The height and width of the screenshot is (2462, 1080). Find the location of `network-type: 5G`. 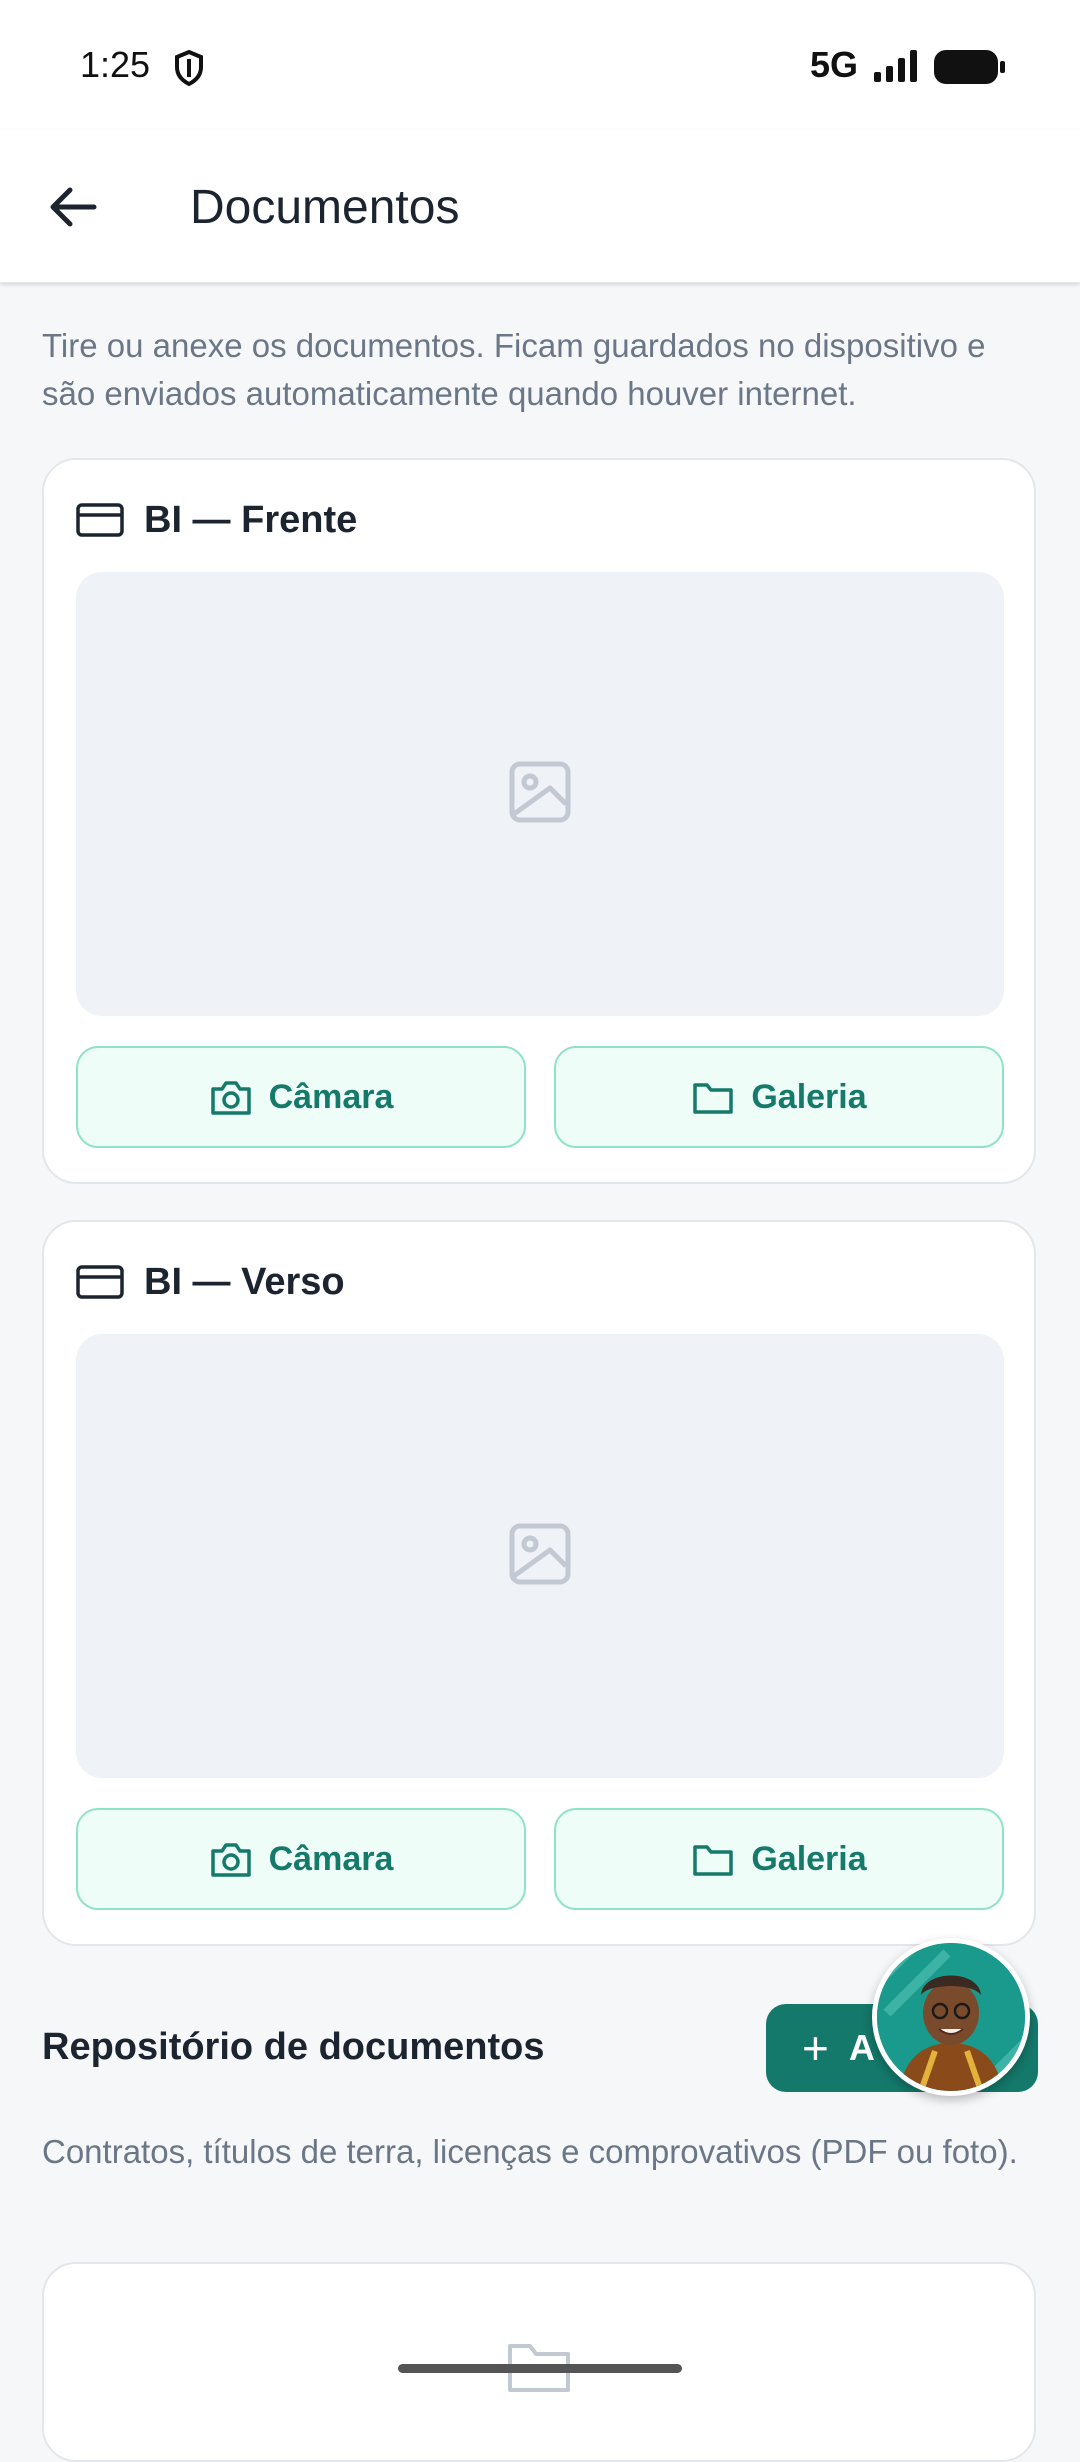

network-type: 5G is located at coordinates (834, 64).